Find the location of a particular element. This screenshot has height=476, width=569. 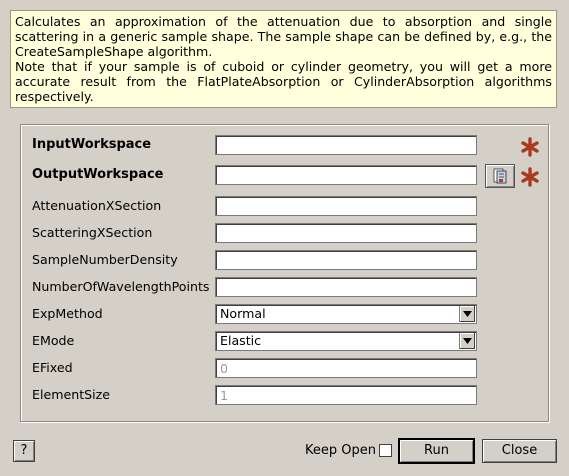

input-workspace-label: InputWorkspace is located at coordinates (92, 144).